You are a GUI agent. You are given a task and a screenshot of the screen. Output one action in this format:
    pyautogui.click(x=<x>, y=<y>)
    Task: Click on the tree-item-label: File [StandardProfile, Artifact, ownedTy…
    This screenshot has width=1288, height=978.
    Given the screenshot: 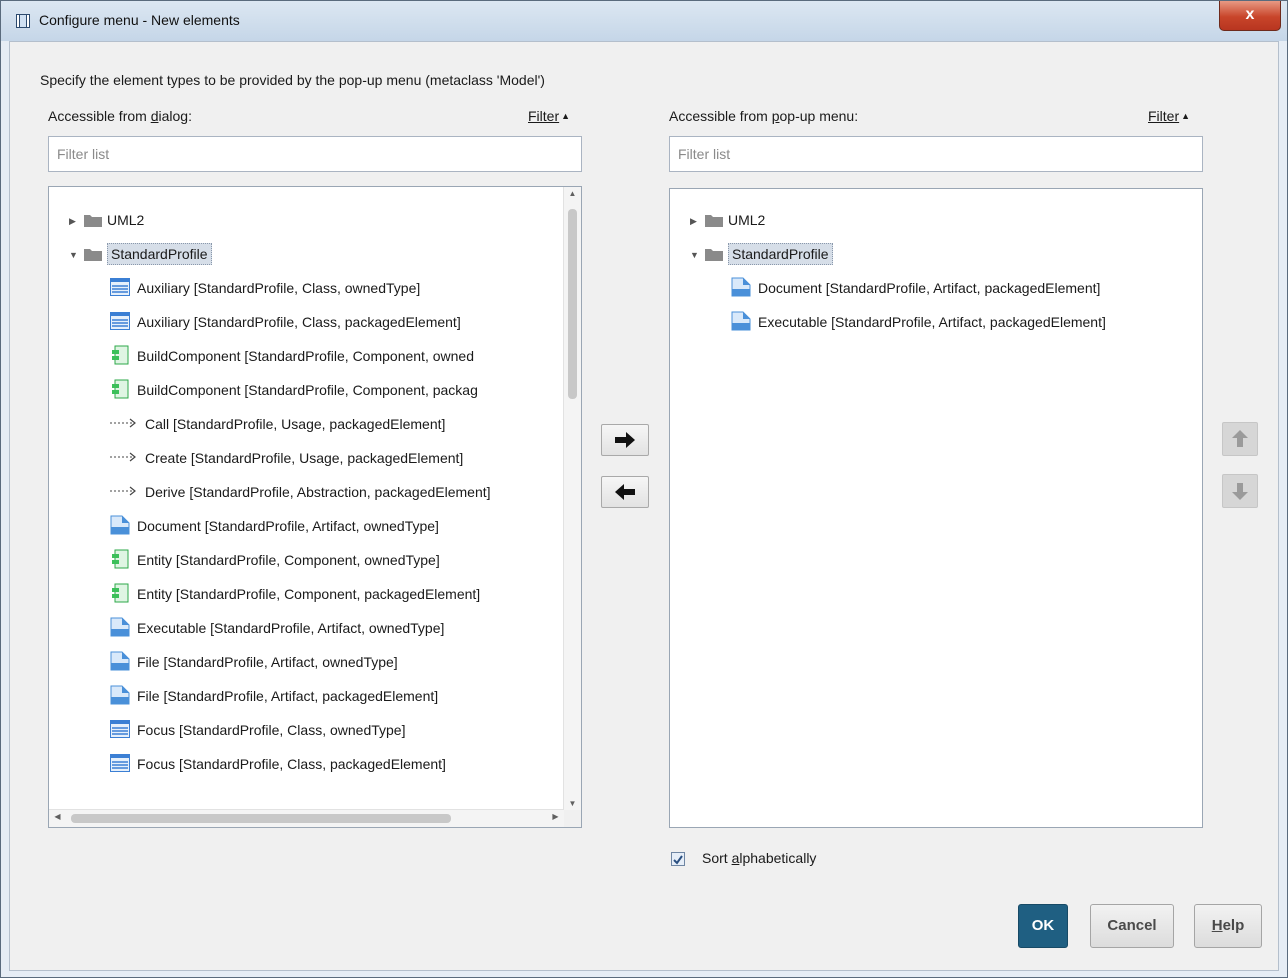 What is the action you would take?
    pyautogui.click(x=267, y=662)
    